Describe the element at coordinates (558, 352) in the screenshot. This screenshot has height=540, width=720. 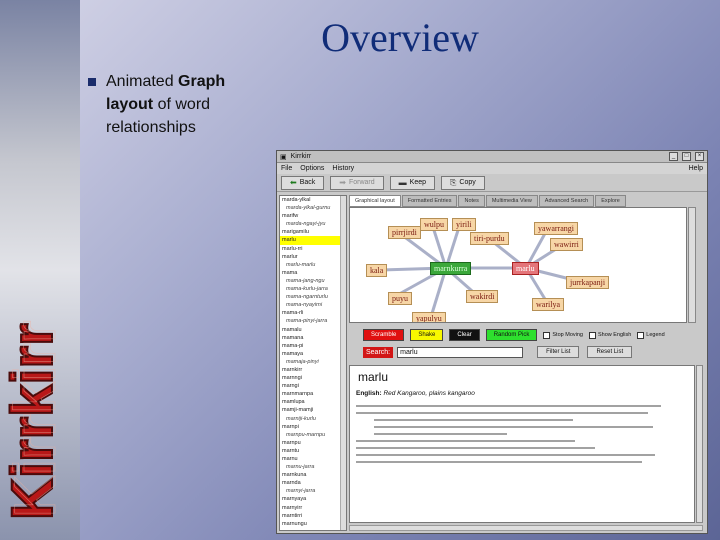
I see `filter-list-button: Filter List` at that location.